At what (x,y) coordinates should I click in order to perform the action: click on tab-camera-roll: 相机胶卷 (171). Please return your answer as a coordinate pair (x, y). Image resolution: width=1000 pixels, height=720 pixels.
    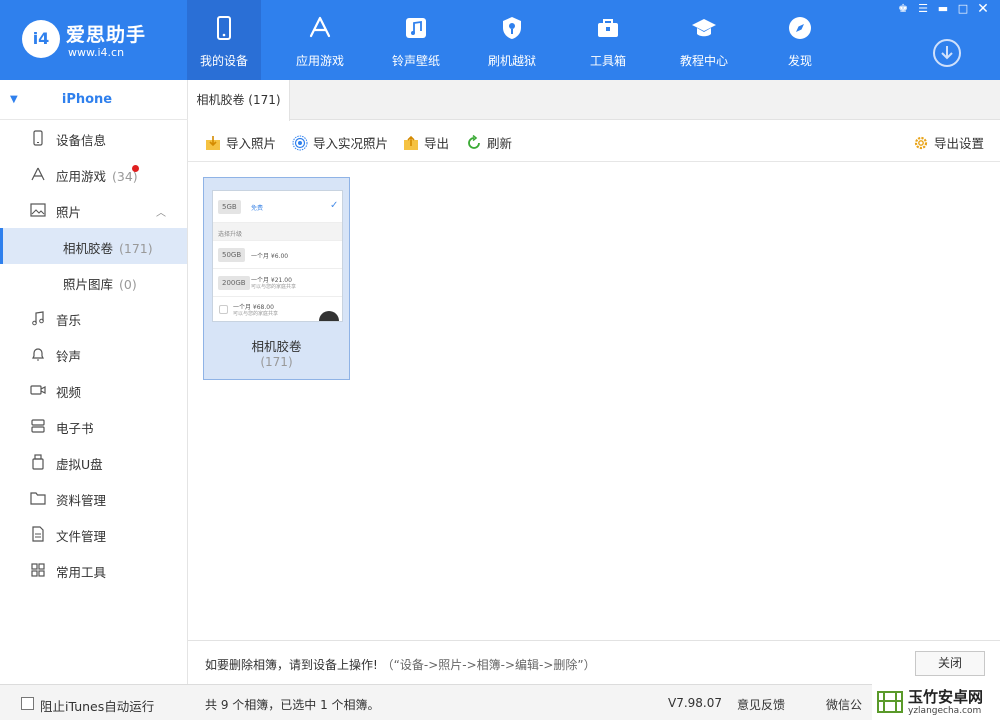
    Looking at the image, I should click on (239, 100).